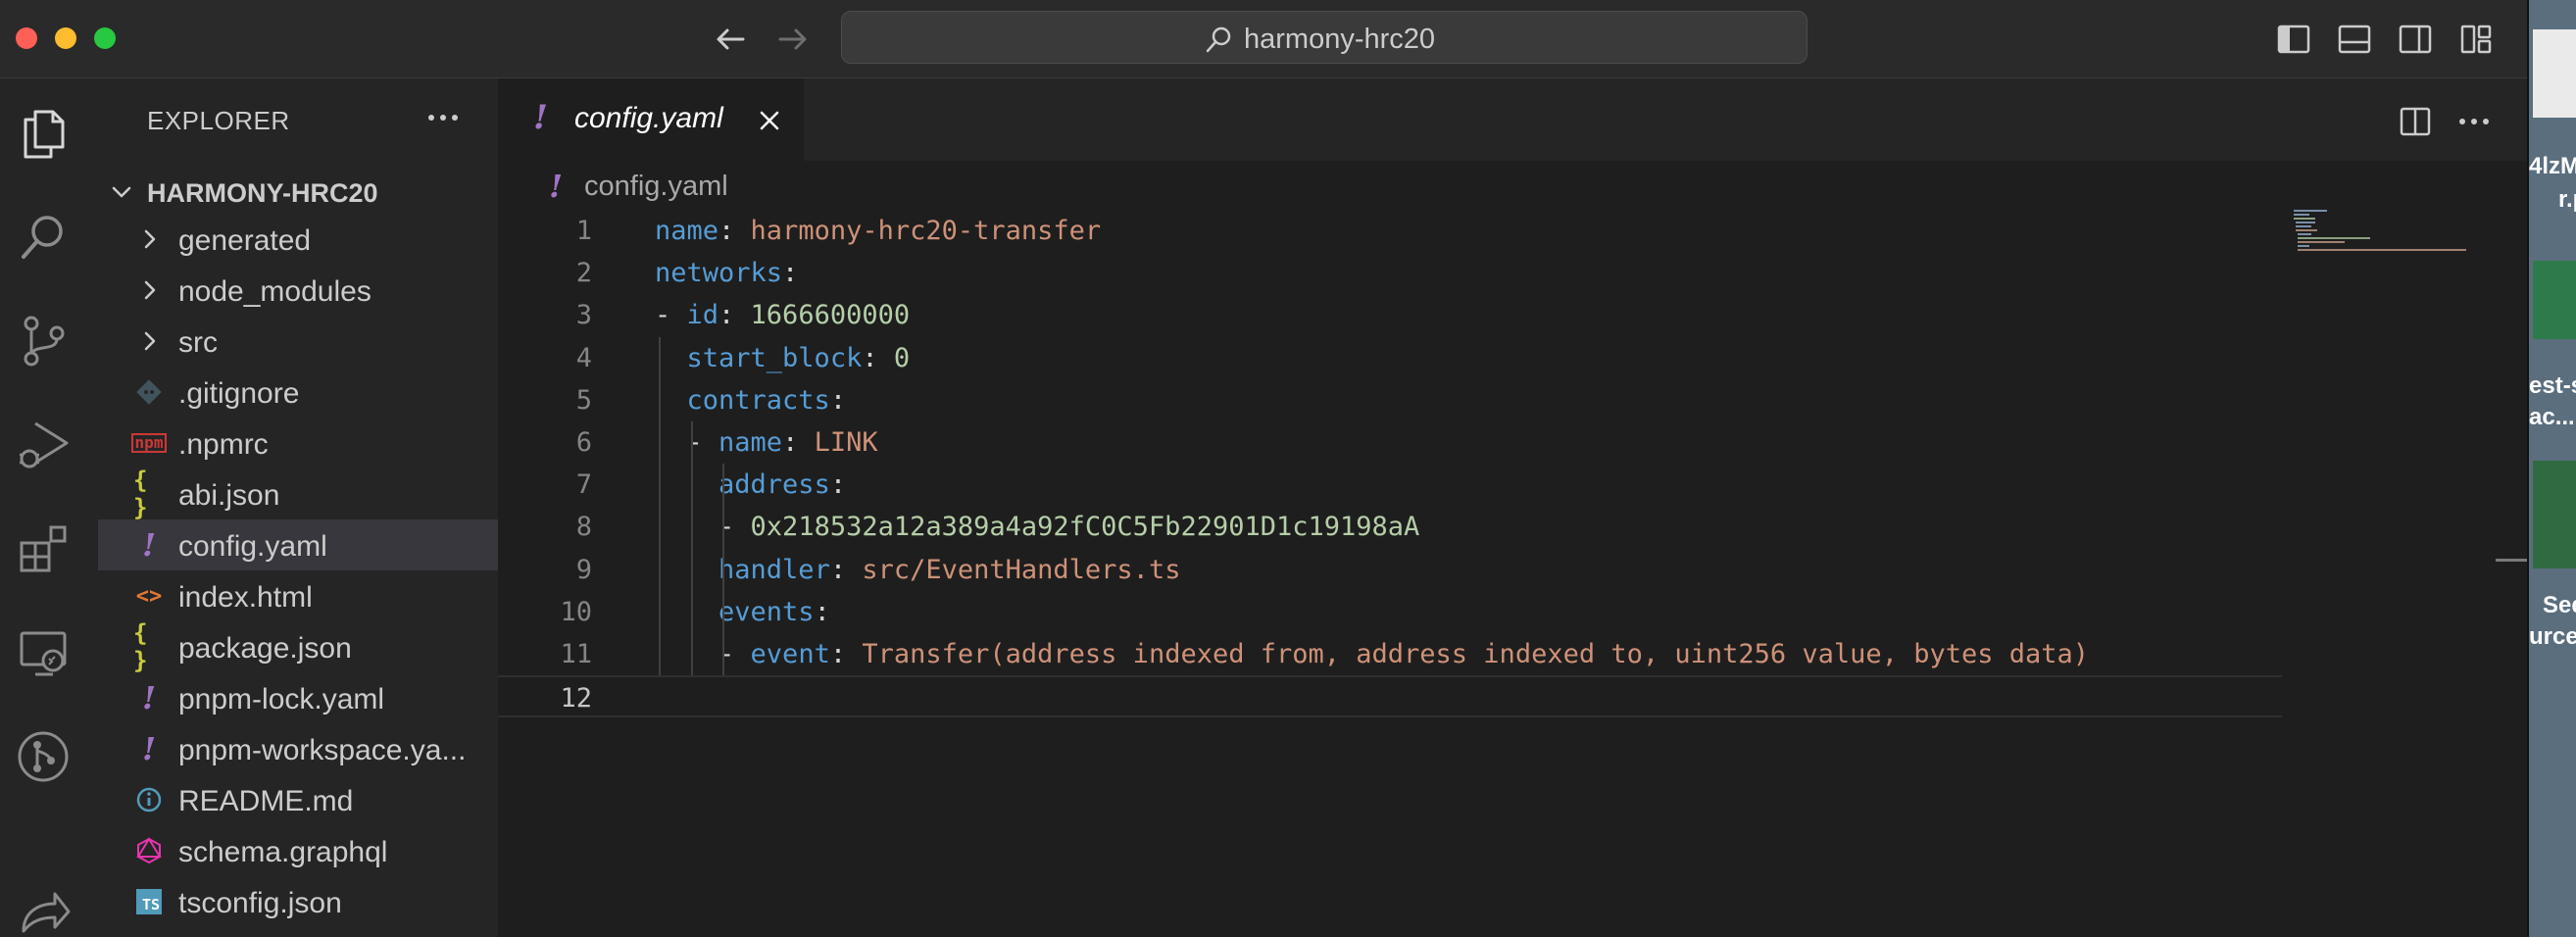 The width and height of the screenshot is (2576, 937). I want to click on line-number: 5, so click(583, 400).